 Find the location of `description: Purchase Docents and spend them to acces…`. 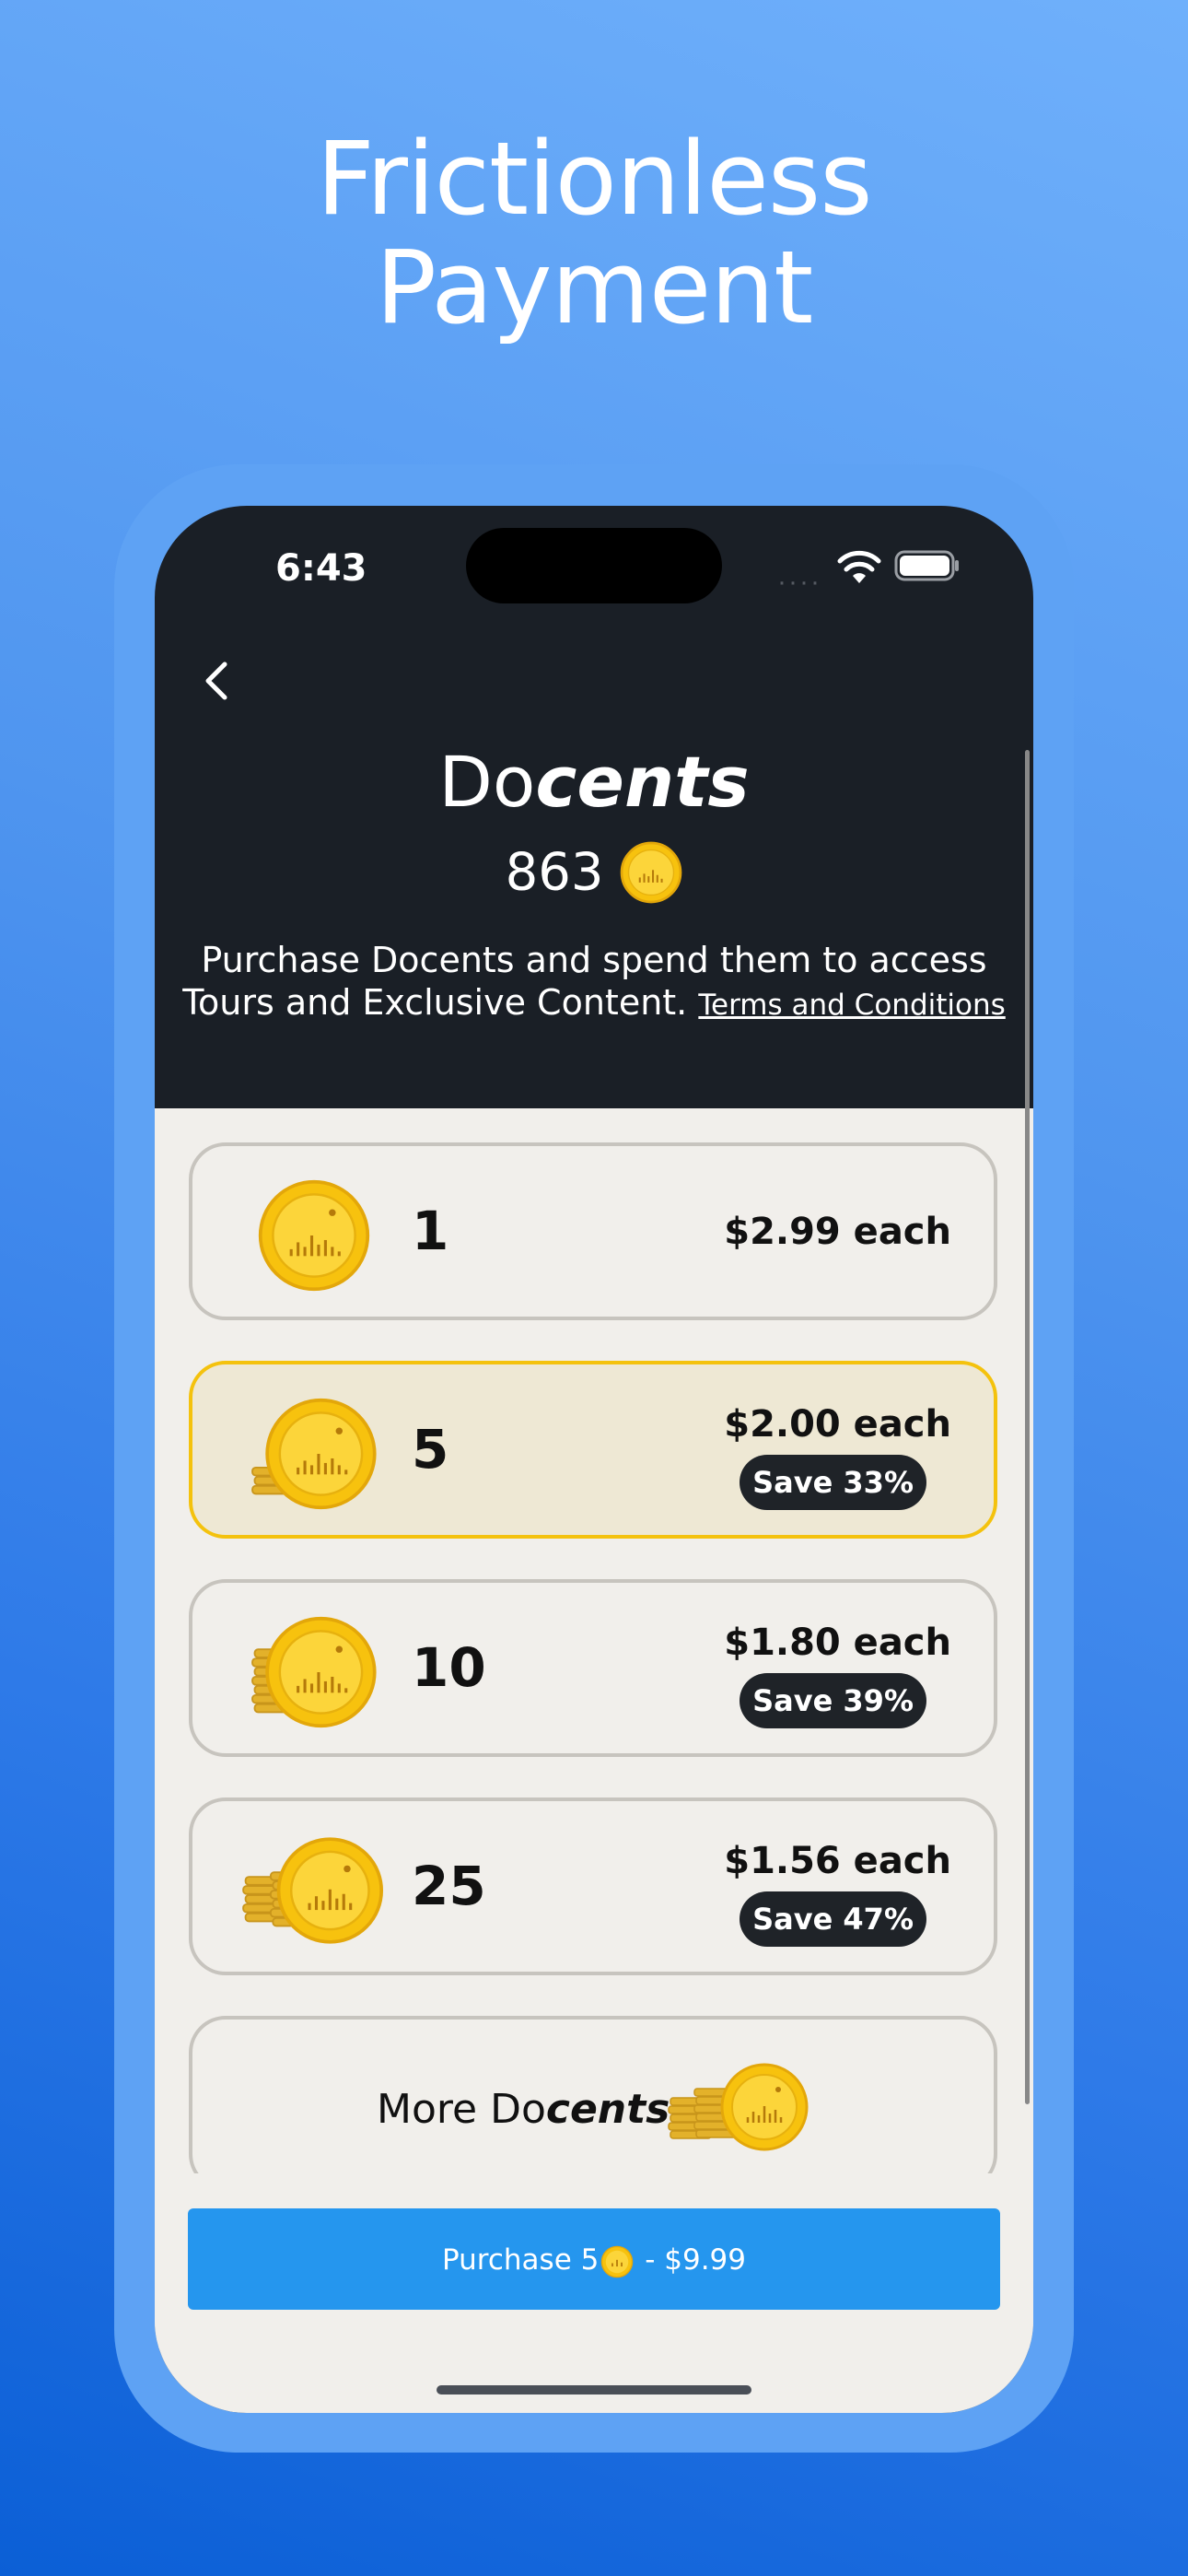

description: Purchase Docents and spend them to acces… is located at coordinates (594, 982).